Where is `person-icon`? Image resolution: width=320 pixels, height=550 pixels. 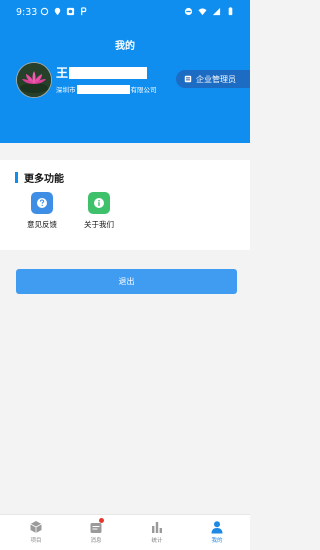 person-icon is located at coordinates (217, 527).